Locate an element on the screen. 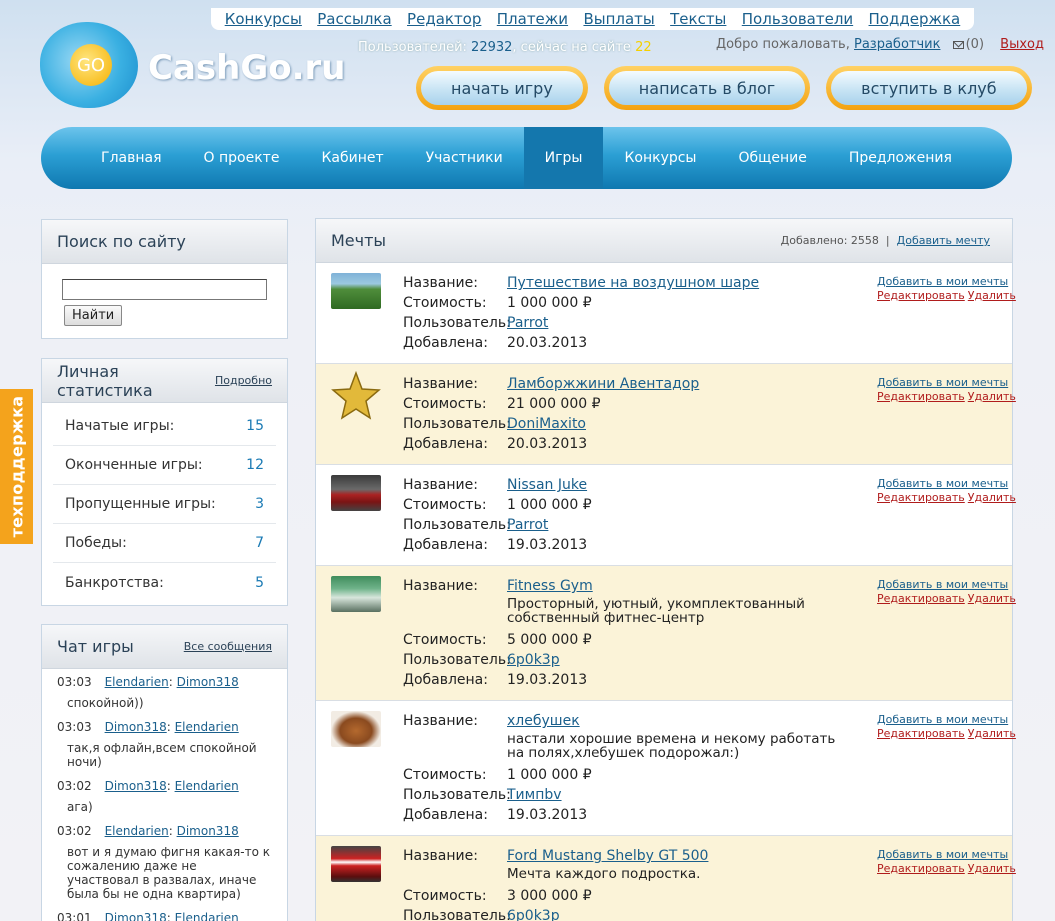  dream-name-link: Nissan Juke is located at coordinates (547, 485).